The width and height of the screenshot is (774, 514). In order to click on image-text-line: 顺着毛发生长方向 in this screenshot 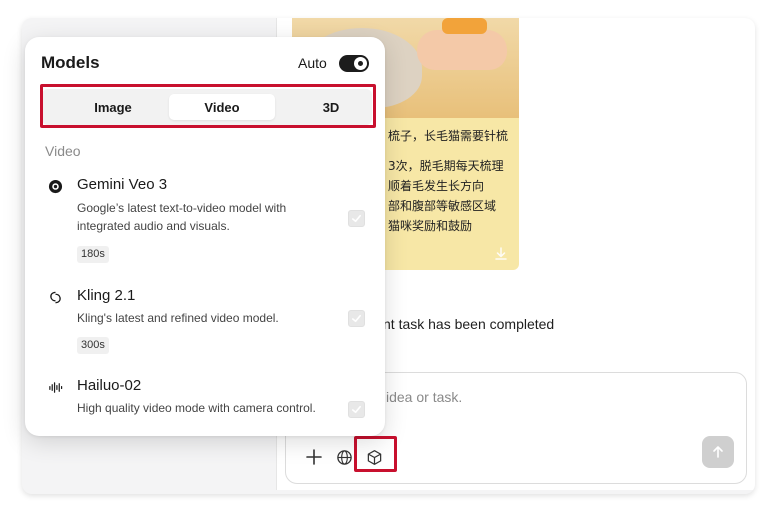, I will do `click(436, 186)`.